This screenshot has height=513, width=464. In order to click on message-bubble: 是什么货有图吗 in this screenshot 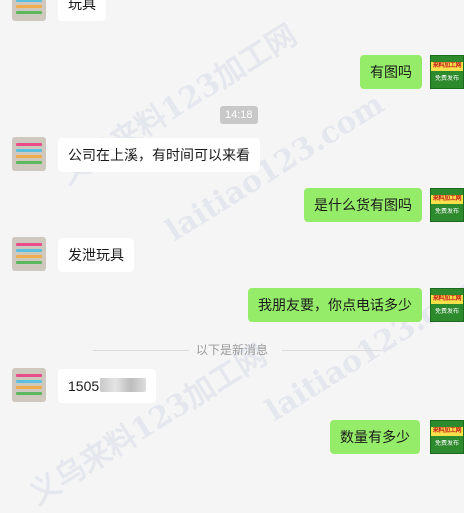, I will do `click(363, 205)`.